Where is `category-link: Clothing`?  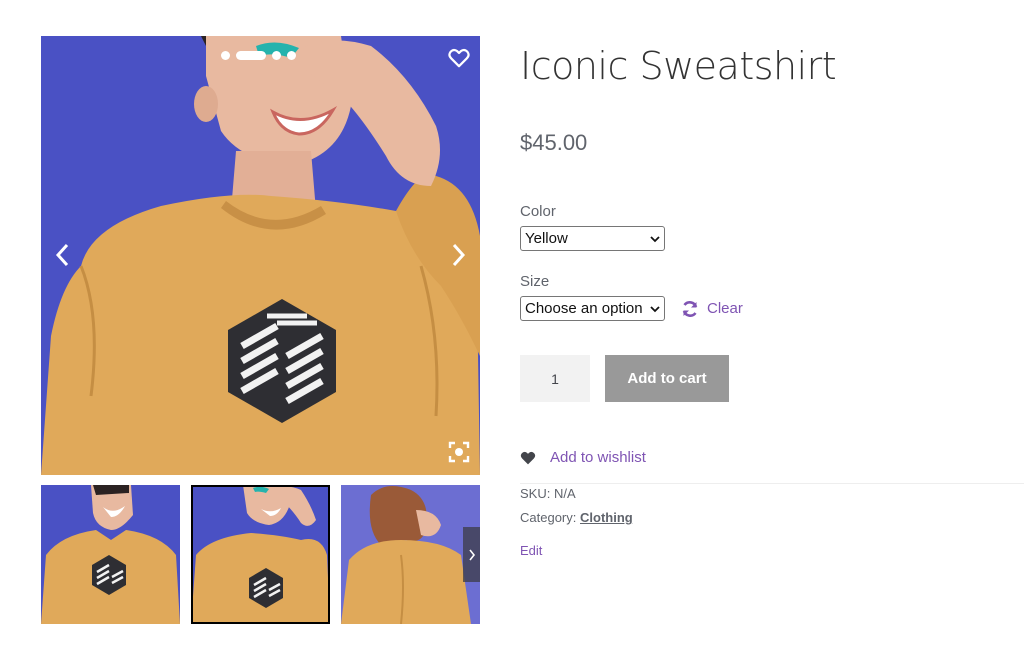
category-link: Clothing is located at coordinates (606, 517).